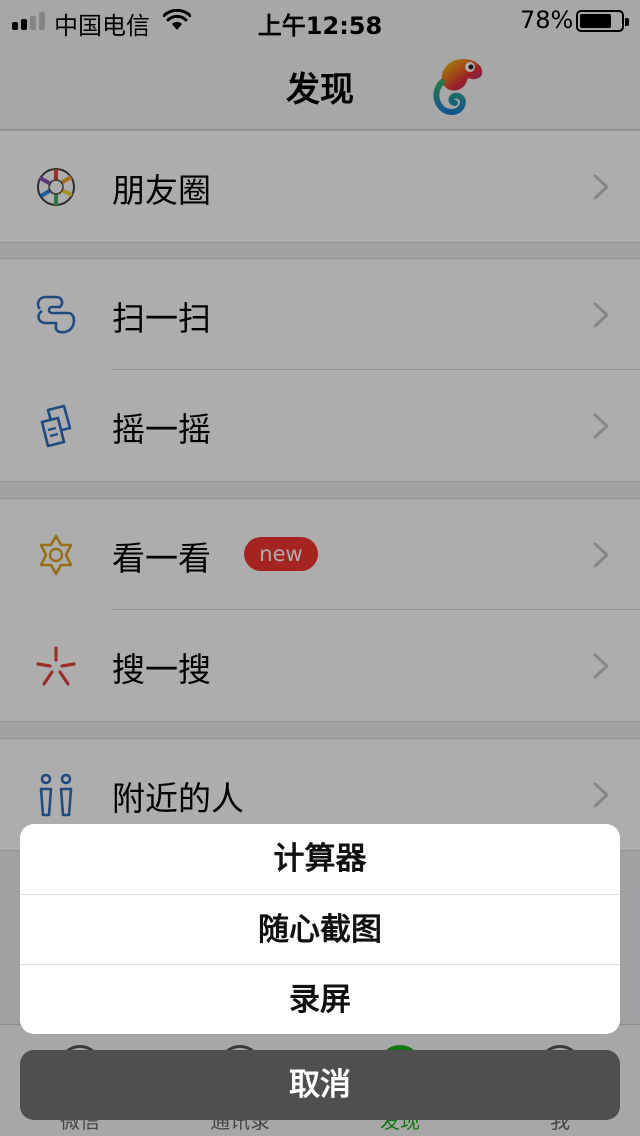 The height and width of the screenshot is (1136, 640). I want to click on action-calculator: 计算器, so click(320, 859).